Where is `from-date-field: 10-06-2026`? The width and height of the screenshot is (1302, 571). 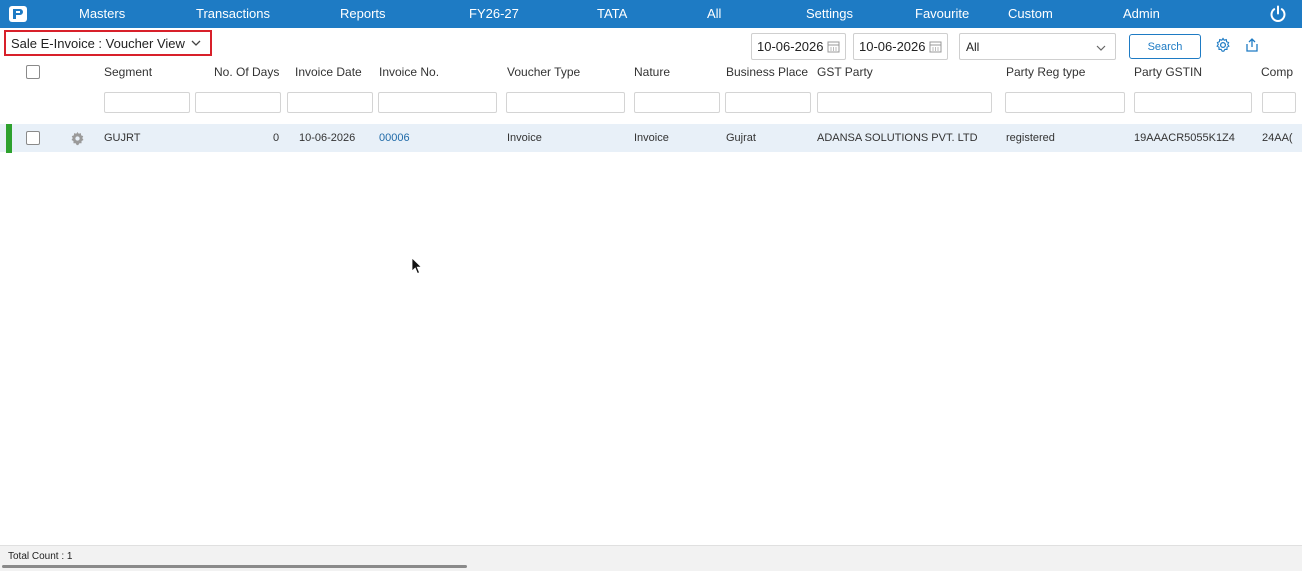
from-date-field: 10-06-2026 is located at coordinates (798, 46).